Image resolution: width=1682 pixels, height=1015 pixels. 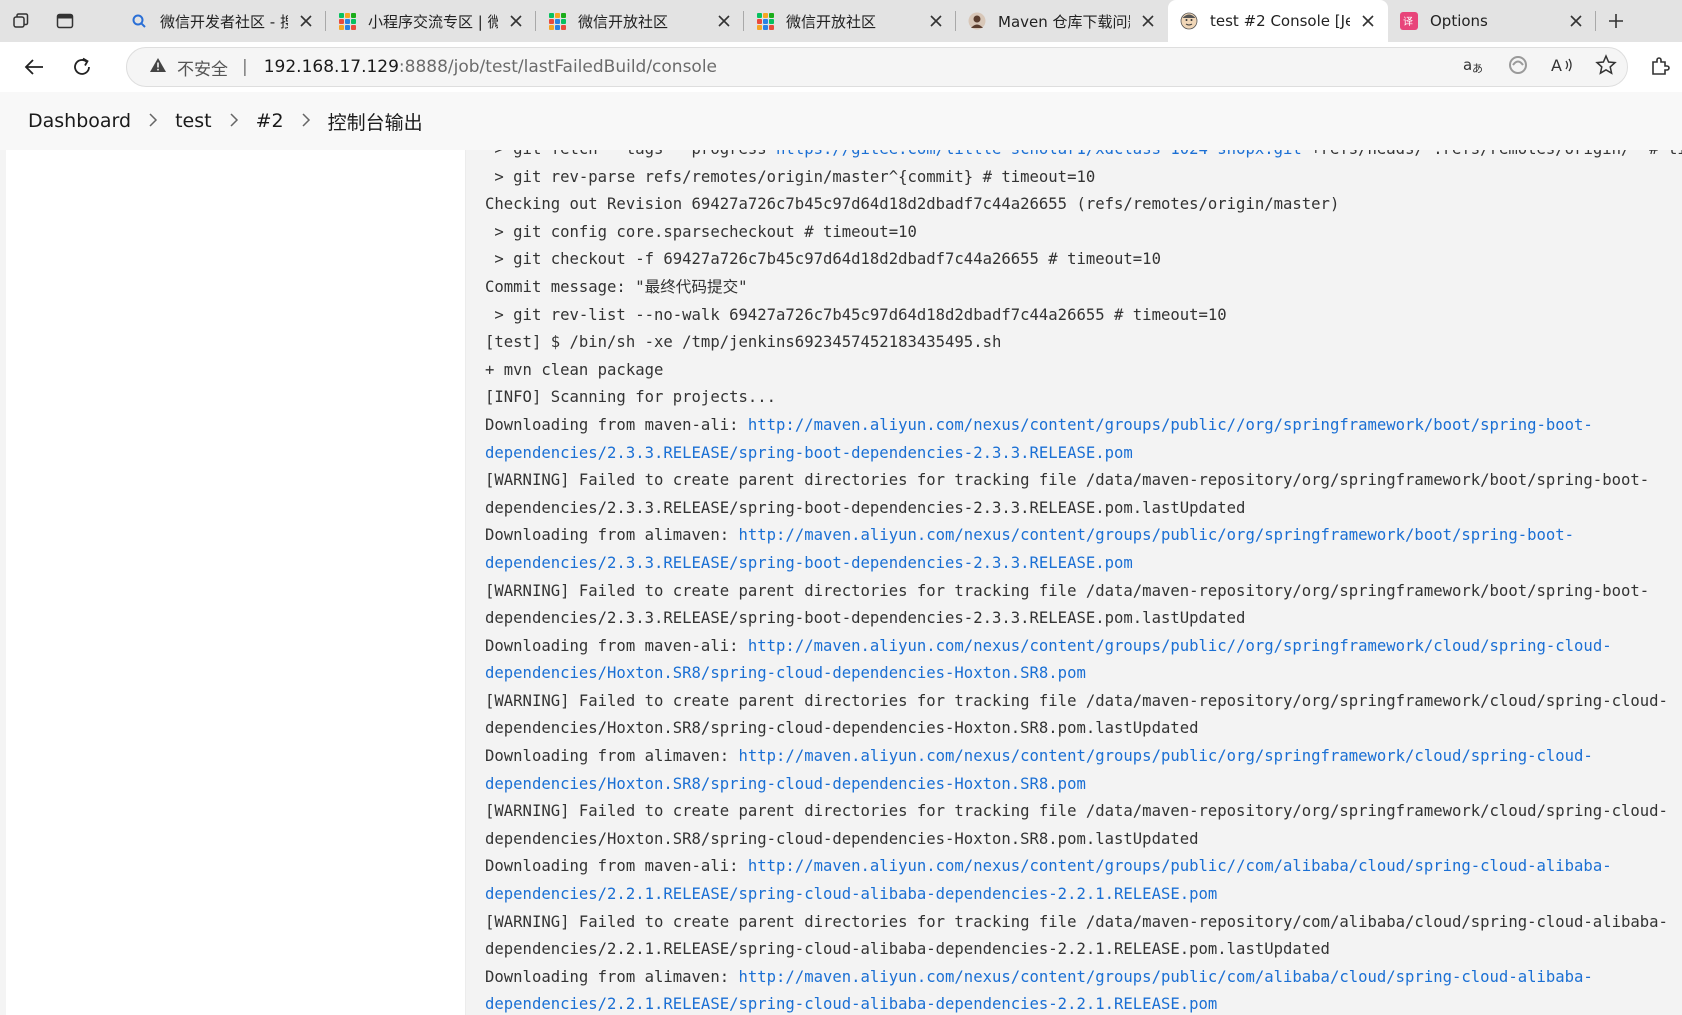 What do you see at coordinates (139, 21) in the screenshot?
I see `search-favicon-icon` at bounding box center [139, 21].